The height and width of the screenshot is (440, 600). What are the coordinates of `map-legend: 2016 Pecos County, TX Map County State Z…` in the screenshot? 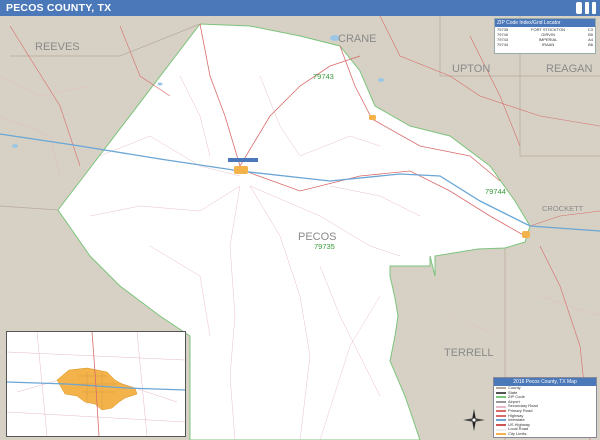 It's located at (545, 407).